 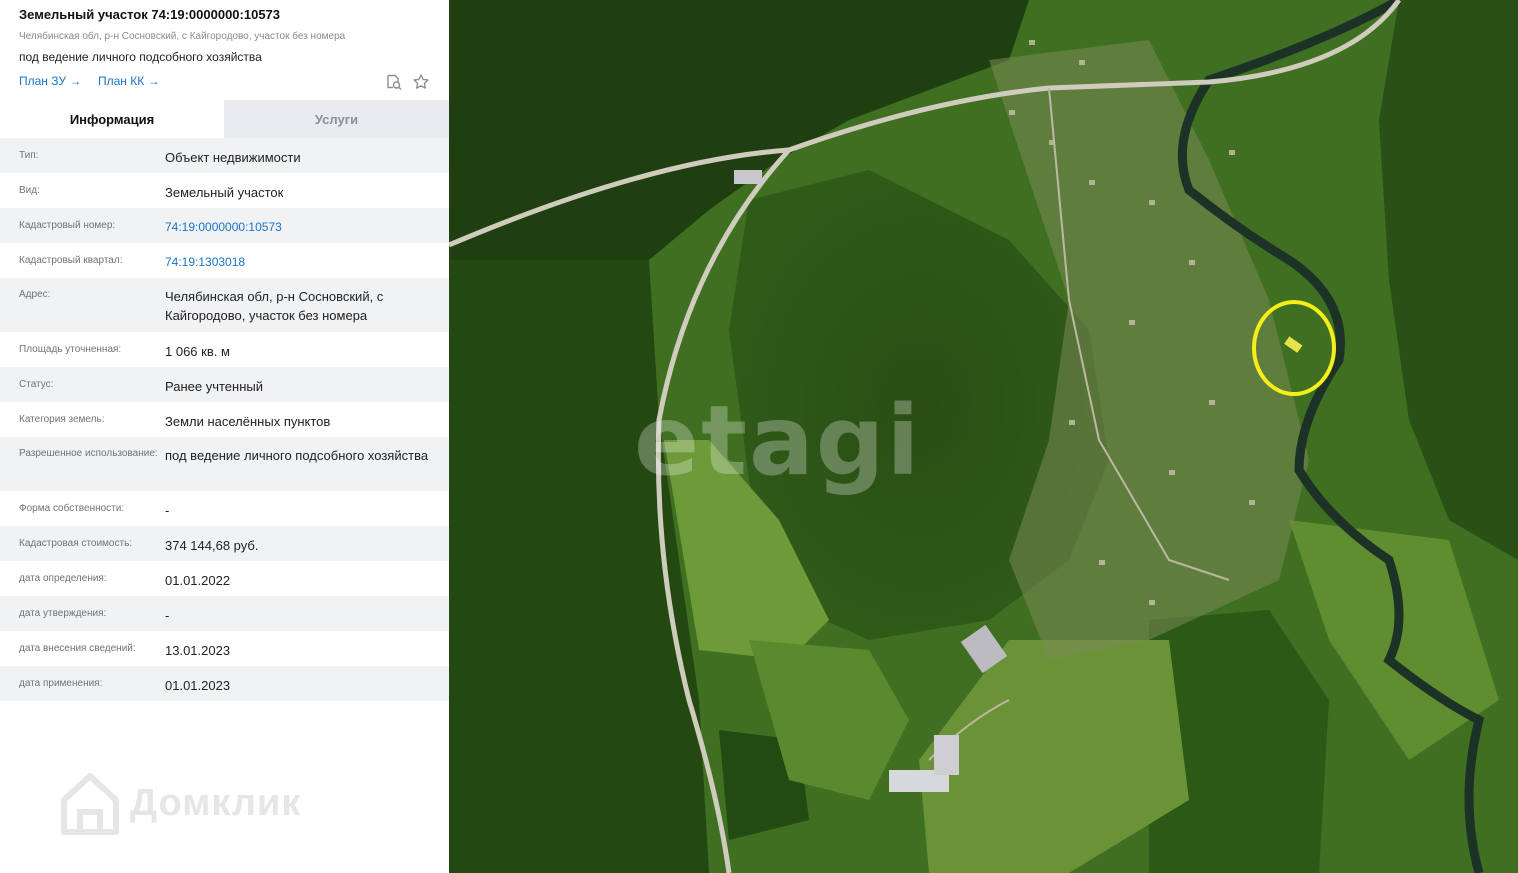 What do you see at coordinates (233, 157) in the screenshot?
I see `info-row-value: Объект недвижимости` at bounding box center [233, 157].